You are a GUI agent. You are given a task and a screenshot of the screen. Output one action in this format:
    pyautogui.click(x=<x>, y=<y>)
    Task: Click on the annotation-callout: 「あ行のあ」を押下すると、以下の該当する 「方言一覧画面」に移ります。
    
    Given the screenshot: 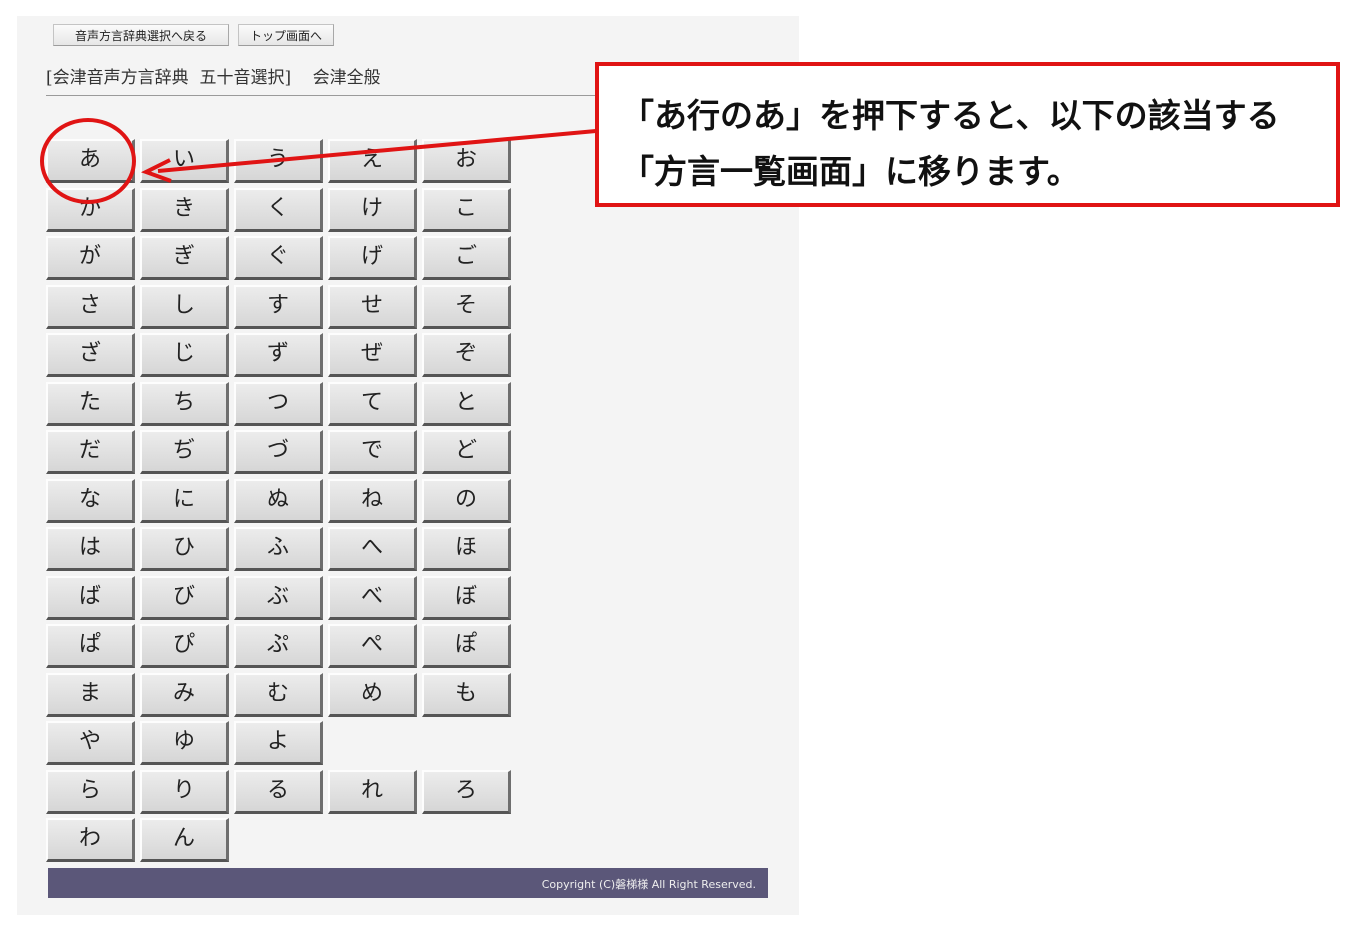 What is the action you would take?
    pyautogui.click(x=967, y=134)
    